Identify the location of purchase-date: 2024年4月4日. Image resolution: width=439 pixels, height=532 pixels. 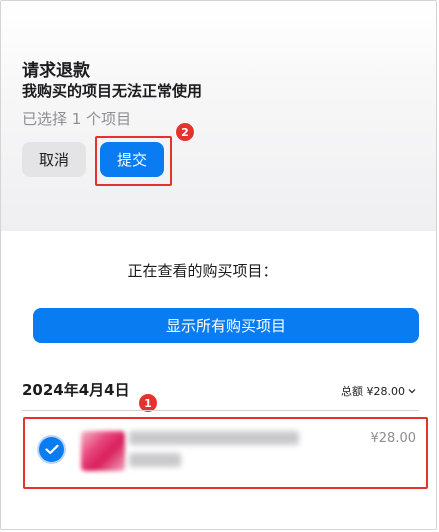
(76, 390).